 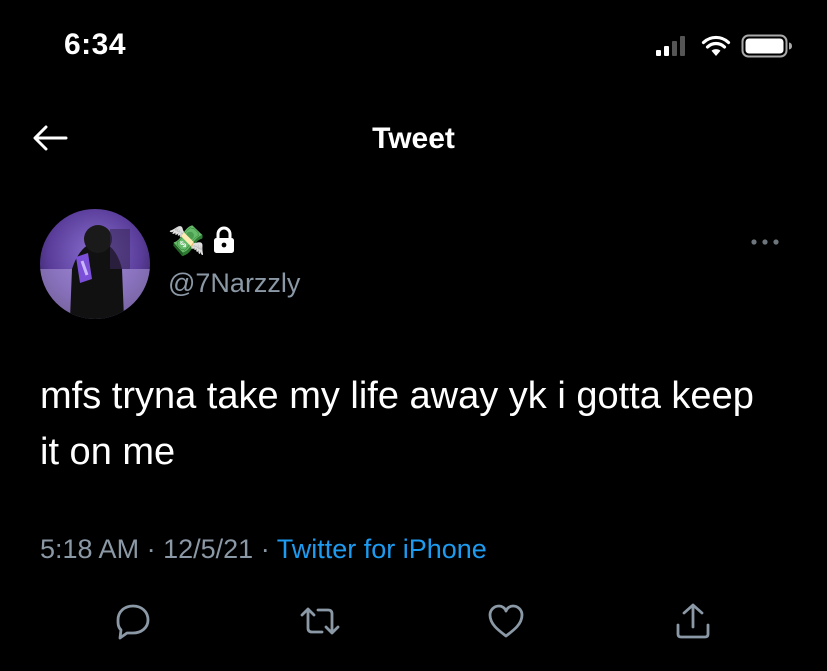 I want to click on more-icon, so click(x=765, y=242).